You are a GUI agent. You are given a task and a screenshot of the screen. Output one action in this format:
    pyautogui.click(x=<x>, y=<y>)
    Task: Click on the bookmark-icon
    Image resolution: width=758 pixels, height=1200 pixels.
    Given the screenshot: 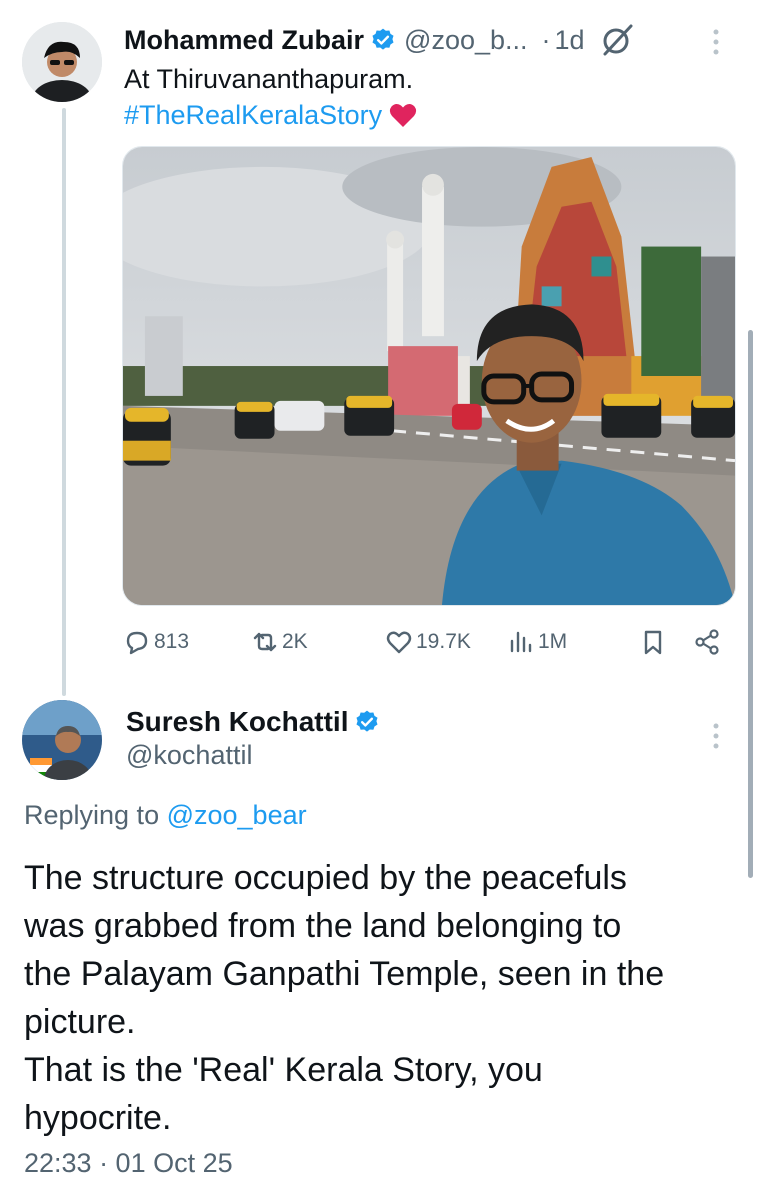 What is the action you would take?
    pyautogui.click(x=653, y=642)
    